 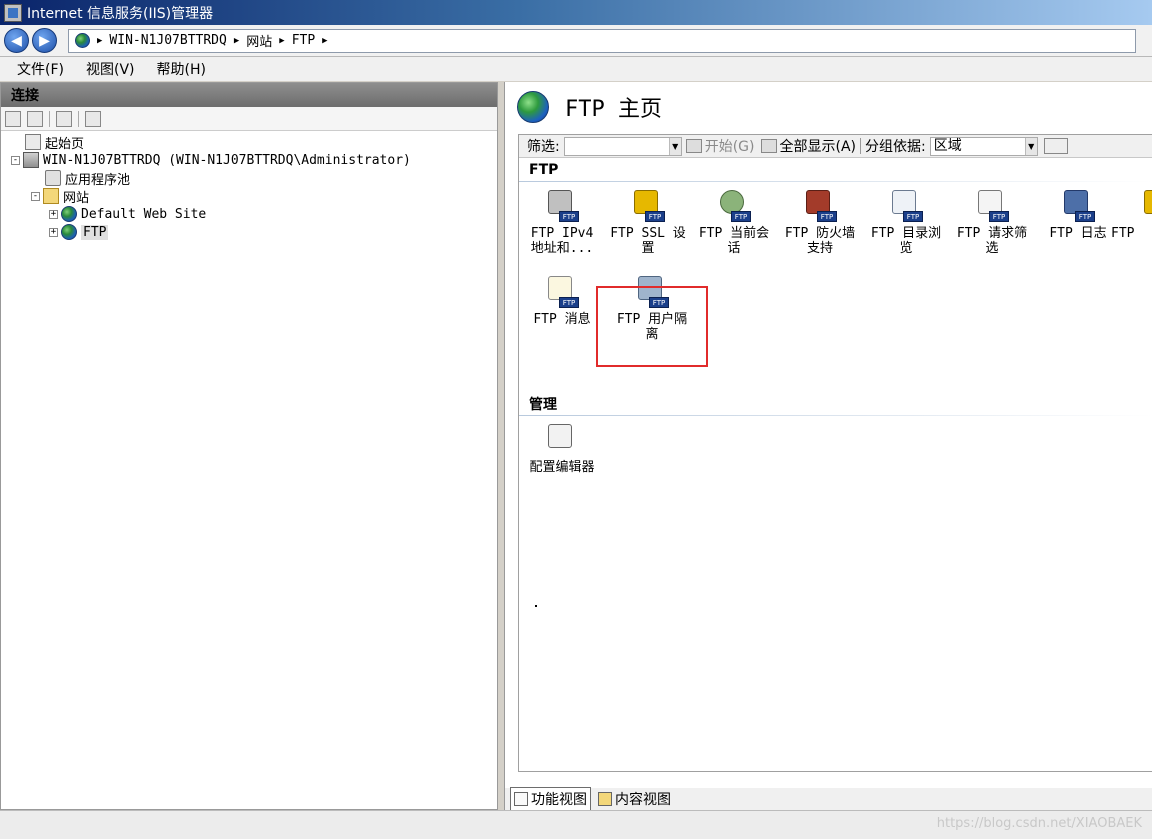 I want to click on feature-label: FTP 消息, so click(x=562, y=319).